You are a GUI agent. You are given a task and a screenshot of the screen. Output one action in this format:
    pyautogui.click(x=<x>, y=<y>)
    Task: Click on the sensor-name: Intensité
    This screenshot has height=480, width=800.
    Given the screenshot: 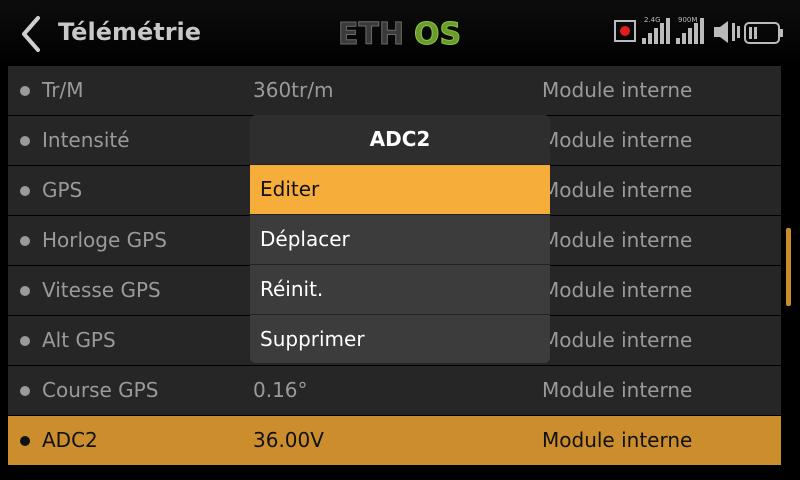 What is the action you would take?
    pyautogui.click(x=86, y=140)
    